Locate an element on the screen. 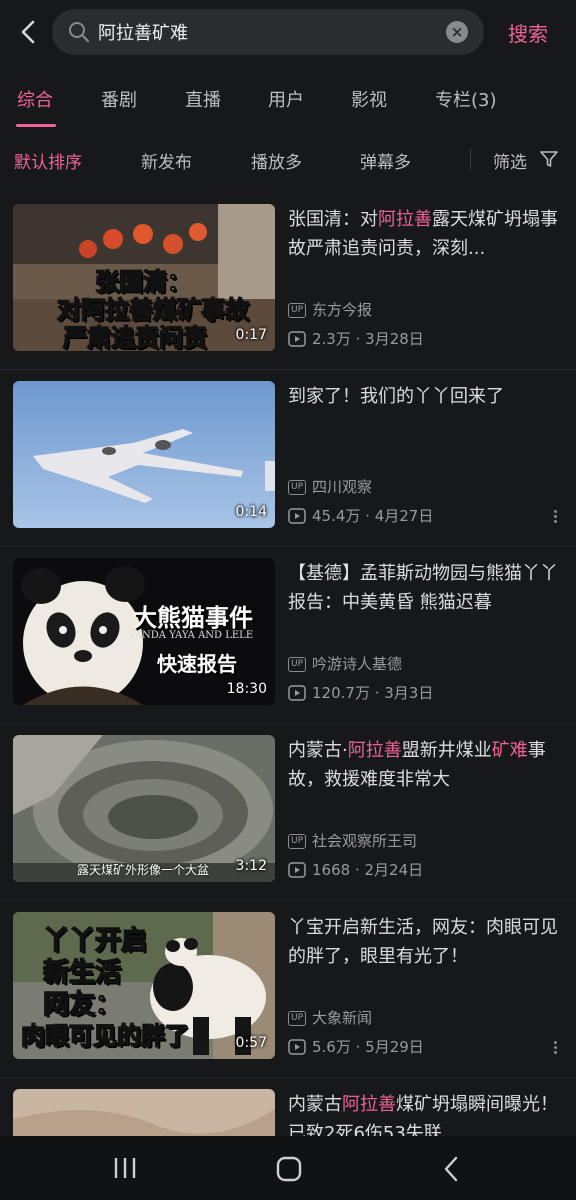  video-thumbnail: 大熊猫事件 PANDA YAYA AND LELE 快速报告 18:30 is located at coordinates (144, 631).